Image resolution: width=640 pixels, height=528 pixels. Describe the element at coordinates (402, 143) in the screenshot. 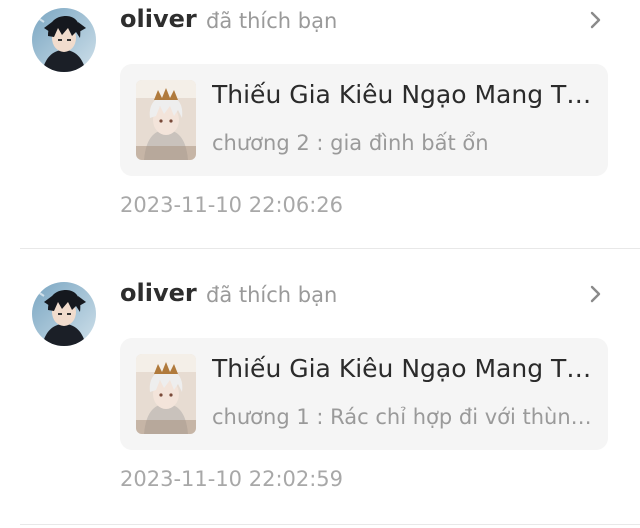

I see `chapter-title: chương 2 : gia đình bất ổn` at that location.